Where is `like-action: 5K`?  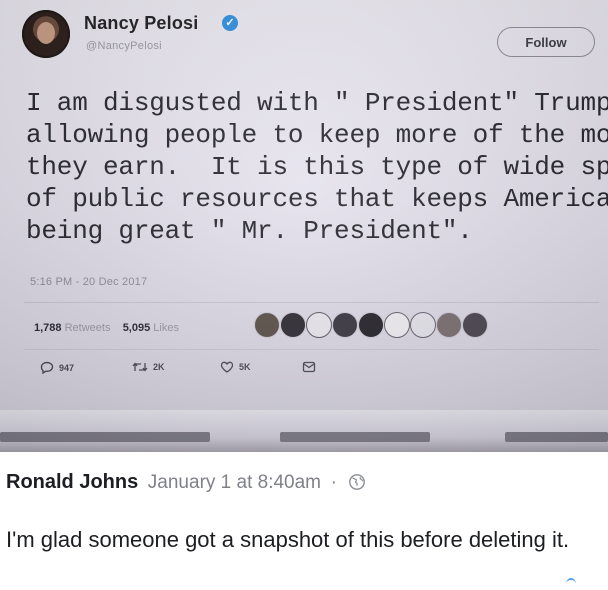
like-action: 5K is located at coordinates (235, 367).